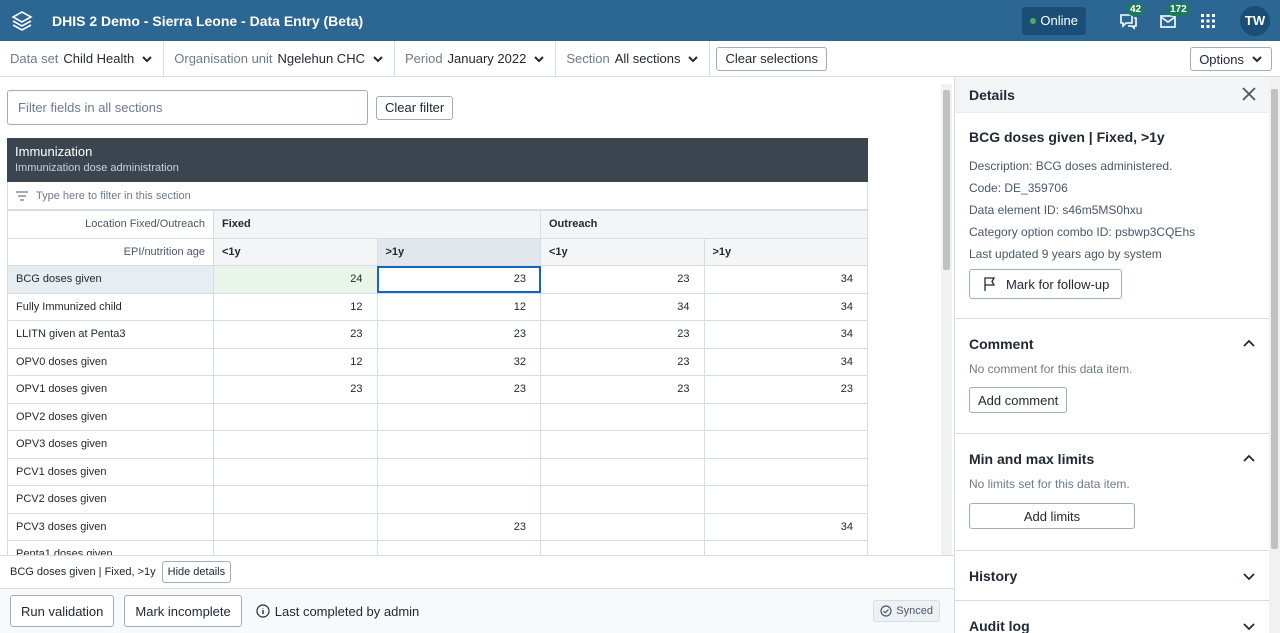 The height and width of the screenshot is (633, 1280). Describe the element at coordinates (196, 572) in the screenshot. I see `hide-details-button: Hide details` at that location.